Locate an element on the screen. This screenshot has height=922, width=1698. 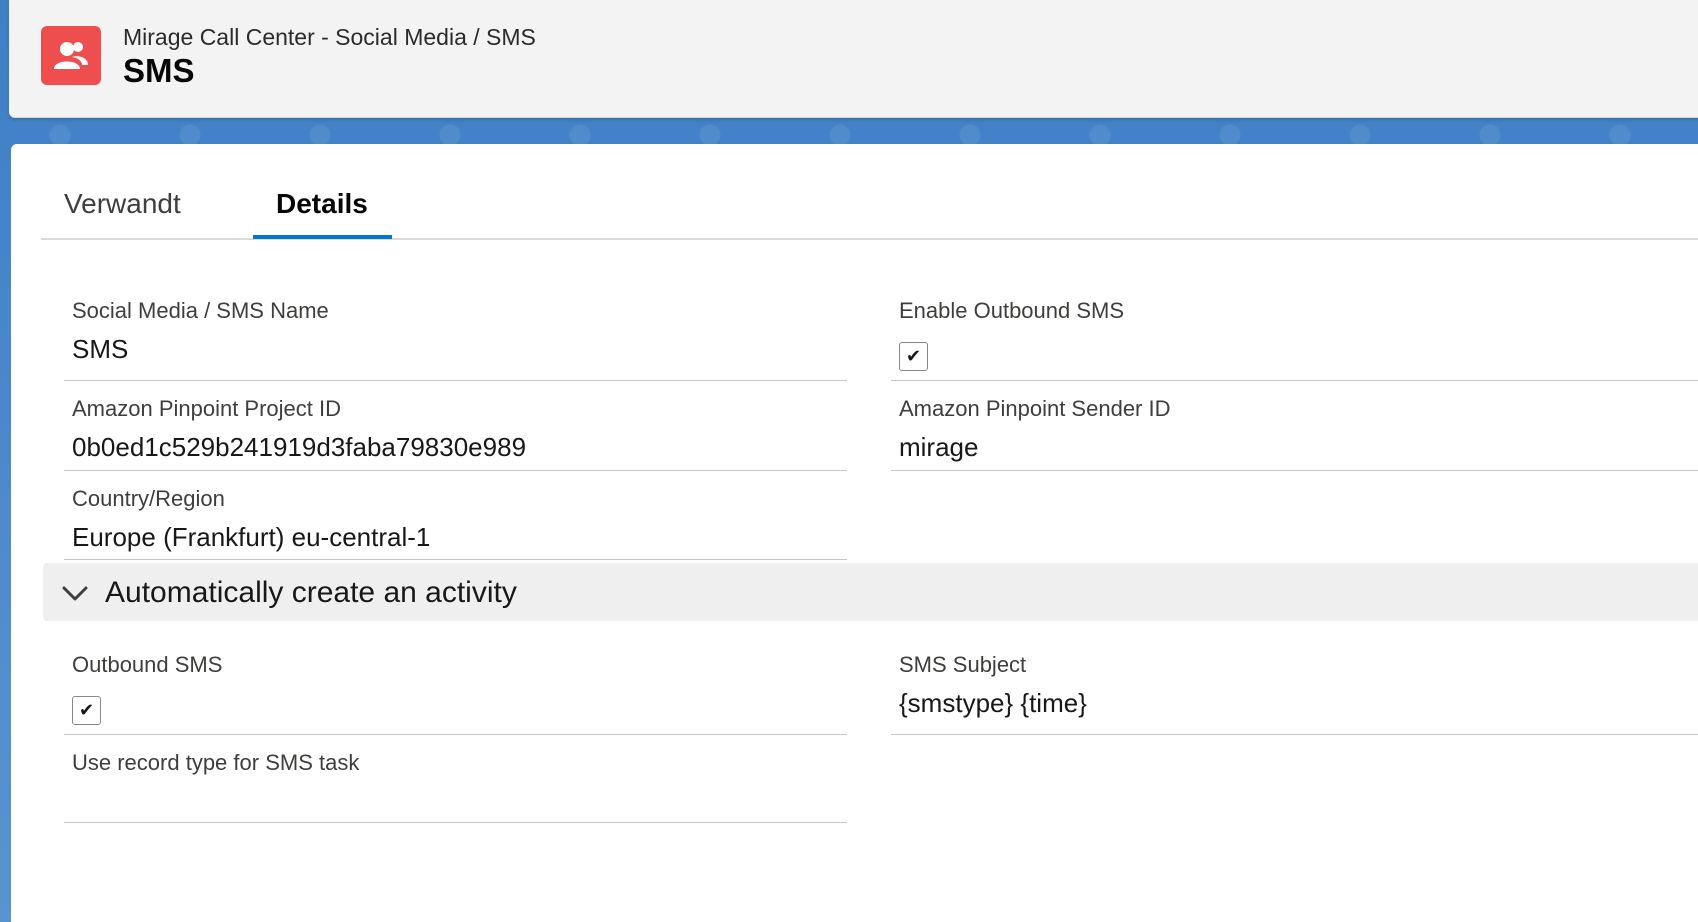
tab-details: Details is located at coordinates (322, 204).